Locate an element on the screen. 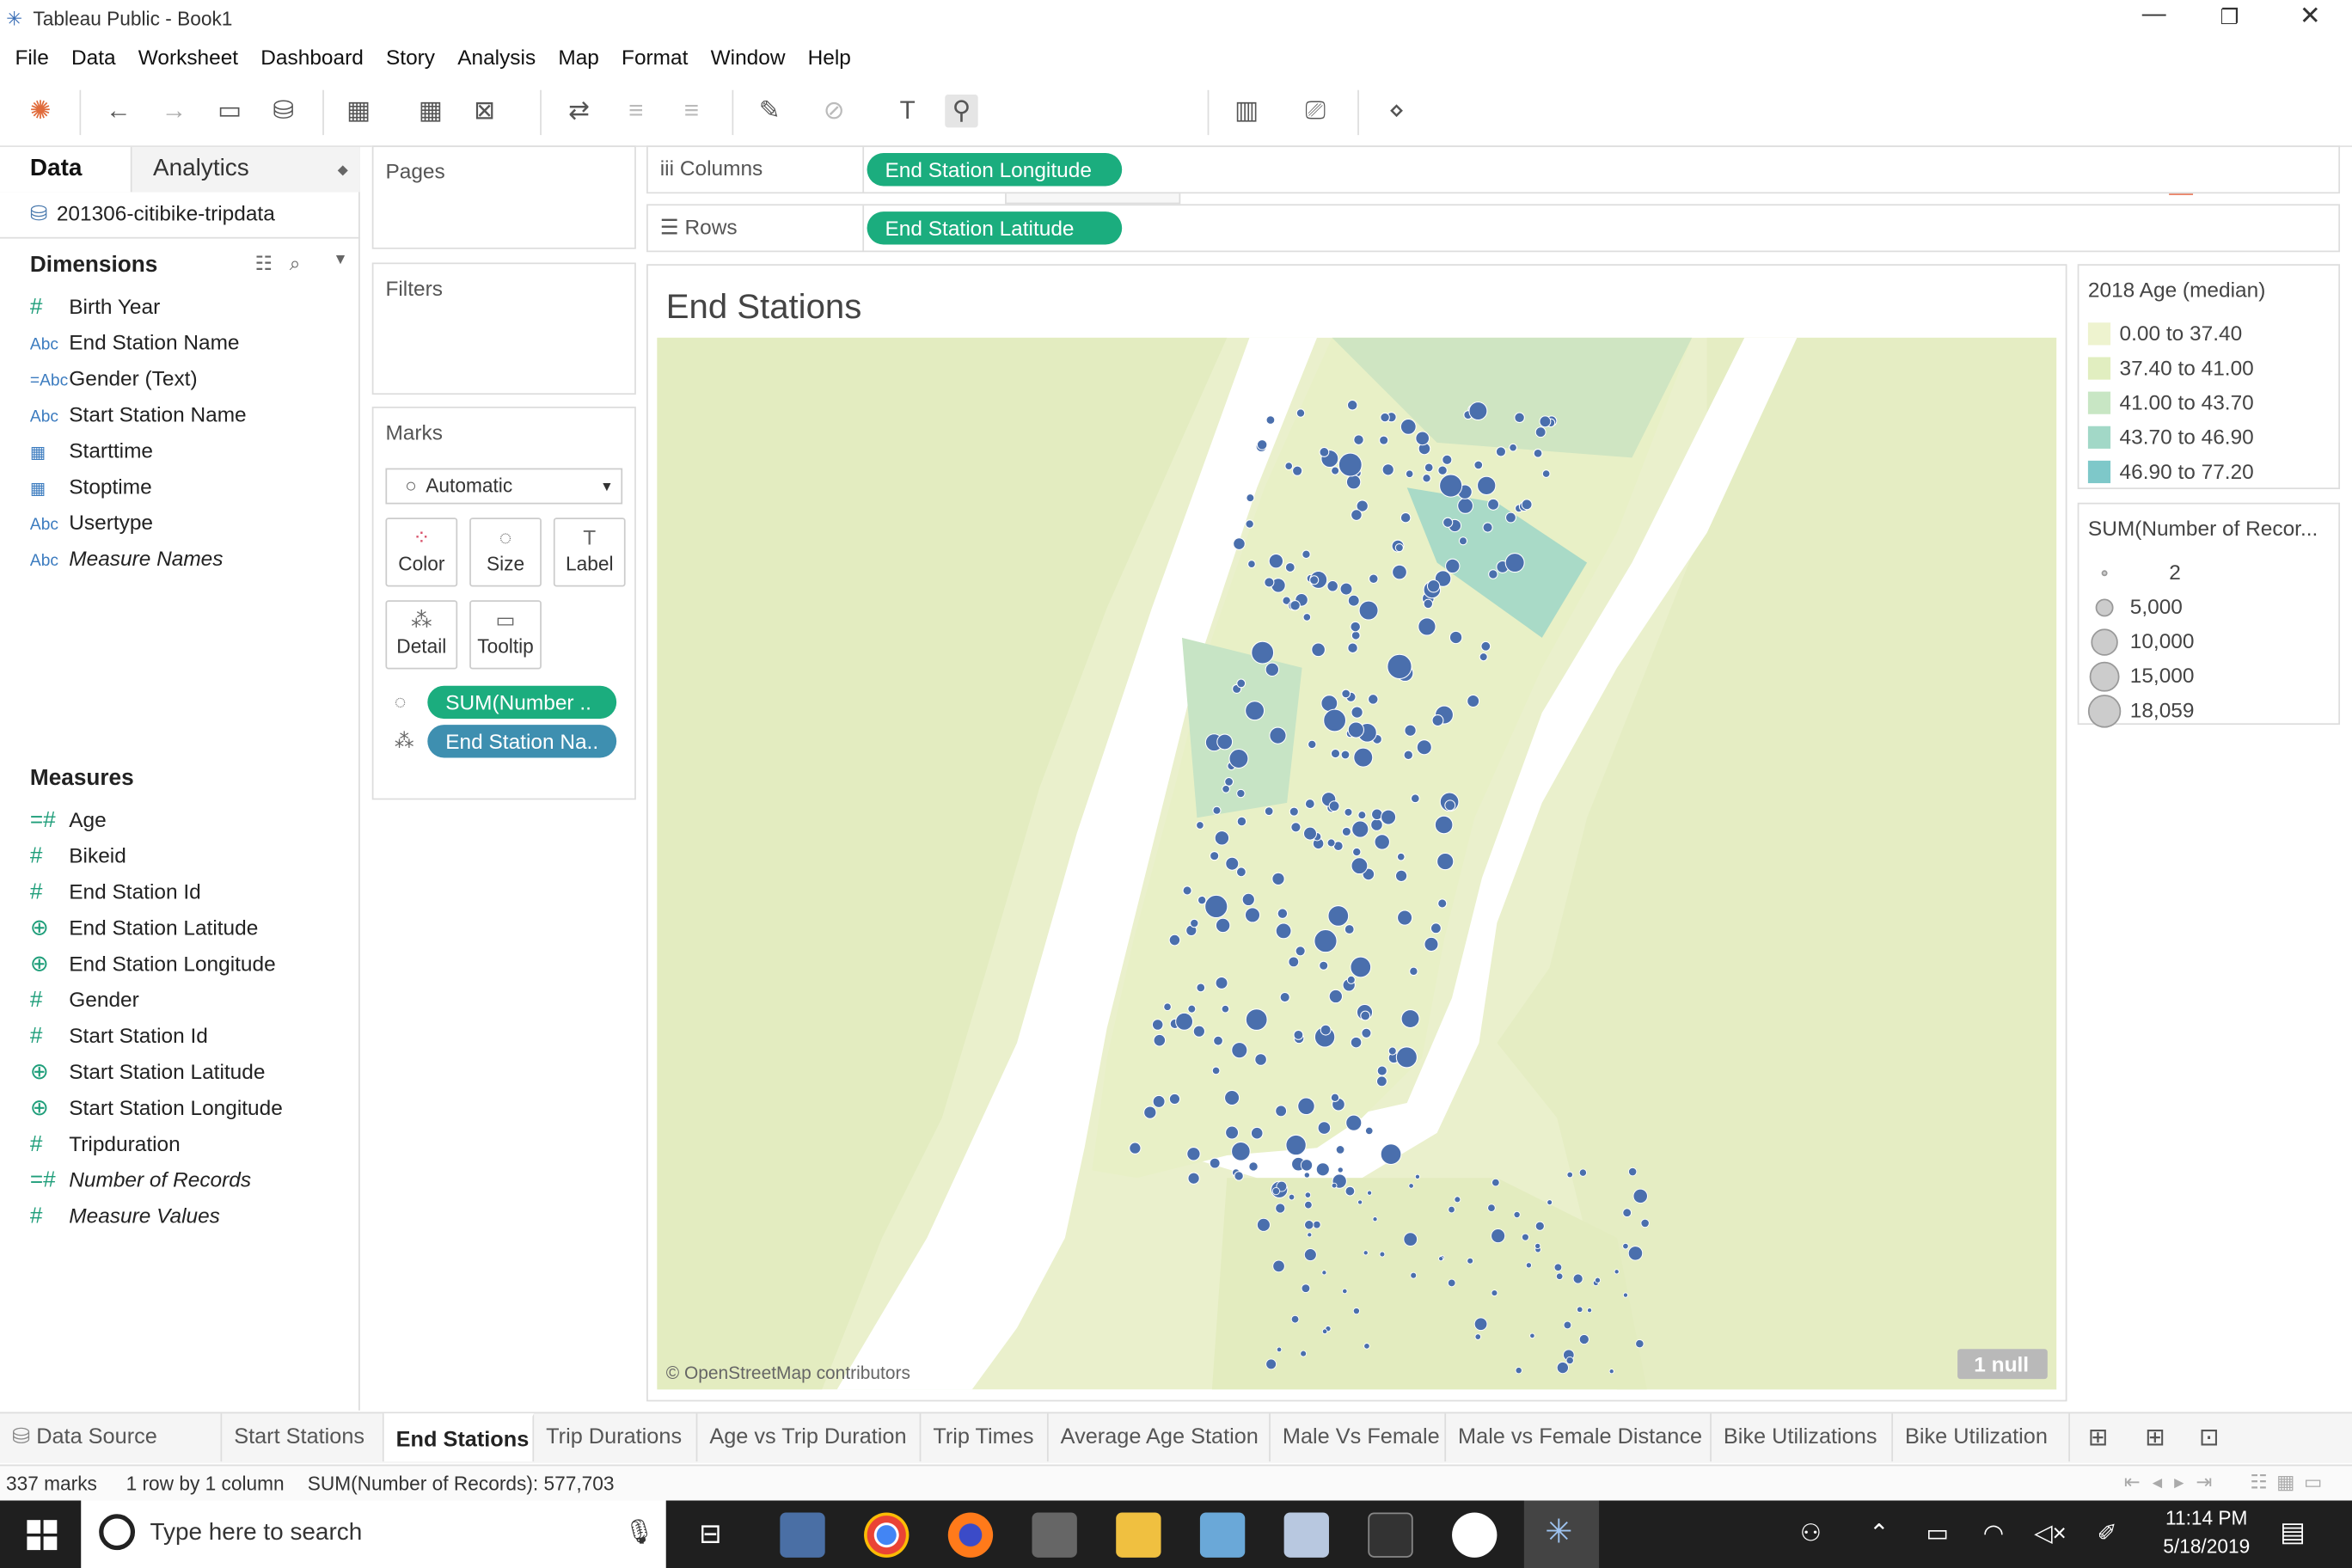 The width and height of the screenshot is (2352, 1568). sheet-tab: End Stations is located at coordinates (459, 1437).